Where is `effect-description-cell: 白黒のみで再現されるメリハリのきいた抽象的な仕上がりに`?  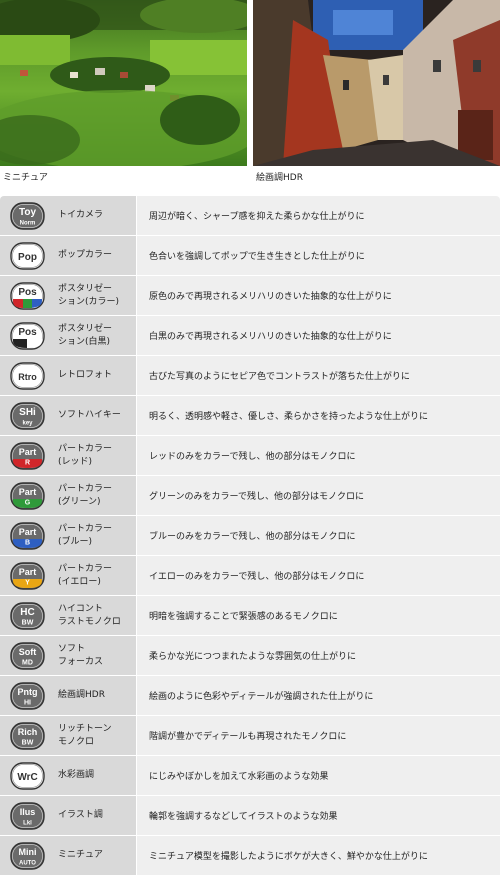
effect-description-cell: 白黒のみで再現されるメリハリのきいた抽象的な仕上がりに is located at coordinates (318, 335).